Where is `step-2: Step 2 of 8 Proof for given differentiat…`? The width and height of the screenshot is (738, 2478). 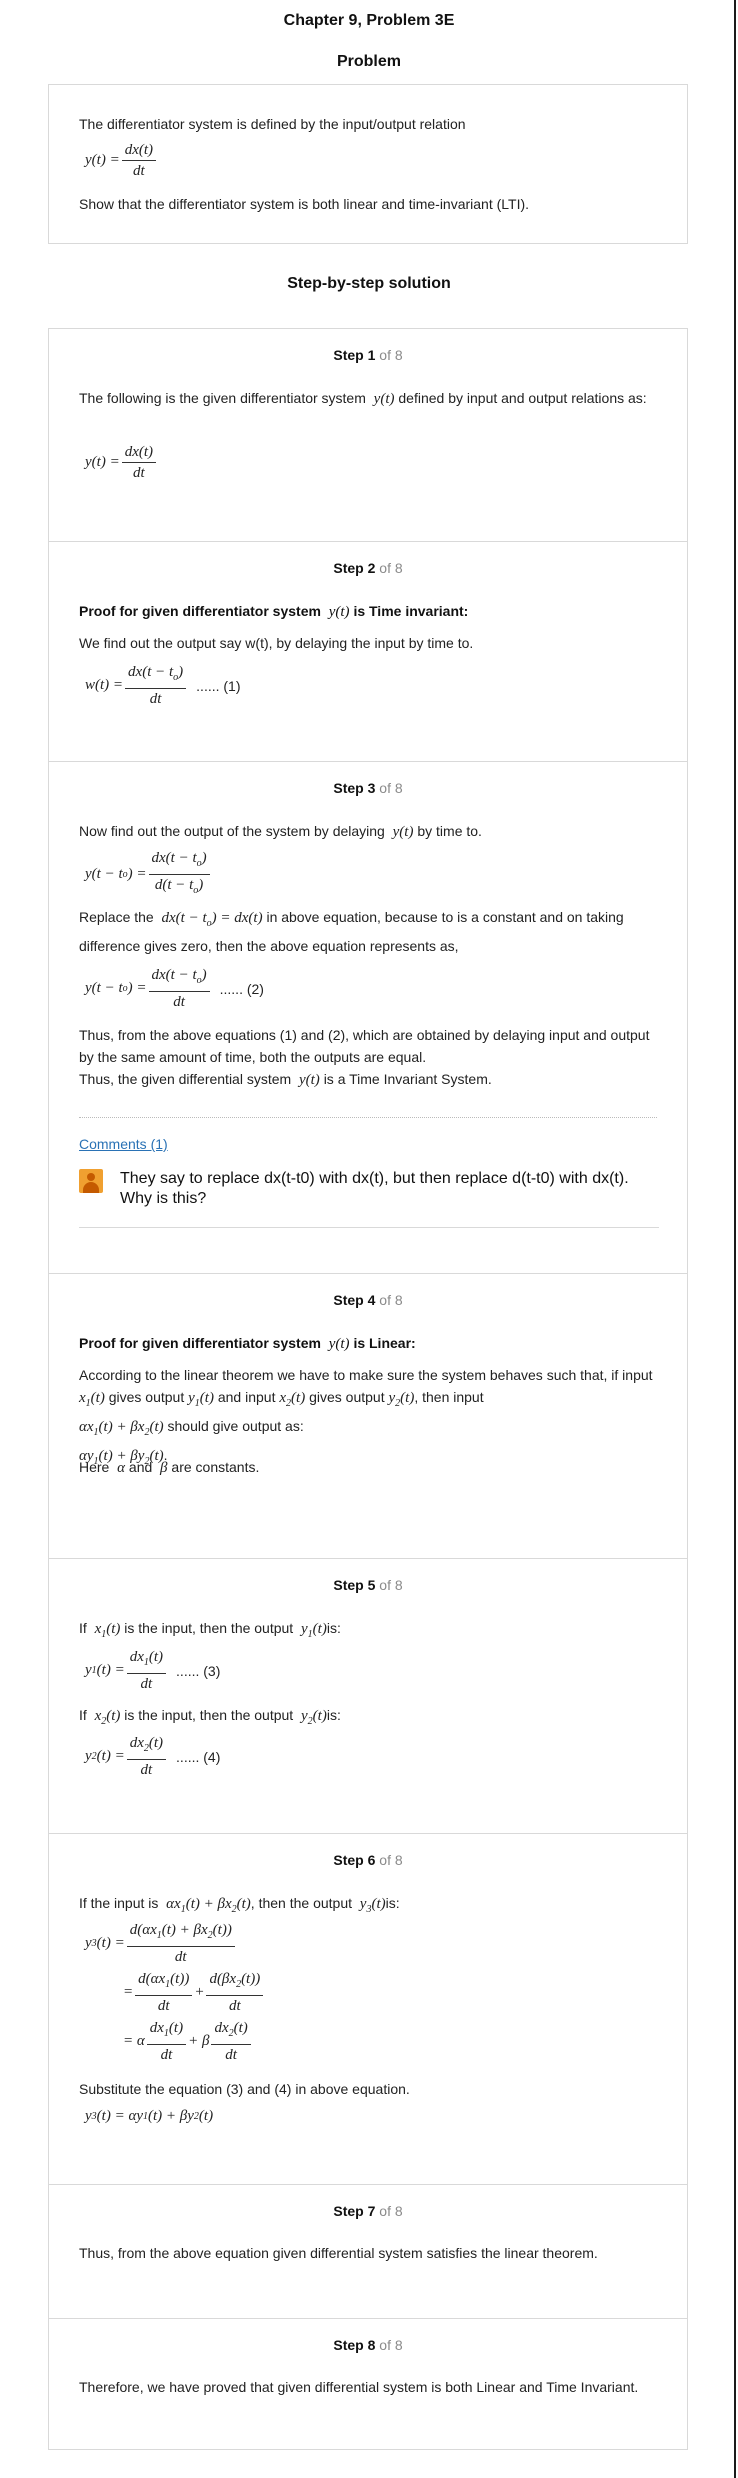 step-2: Step 2 of 8 Proof for given differentiat… is located at coordinates (368, 651).